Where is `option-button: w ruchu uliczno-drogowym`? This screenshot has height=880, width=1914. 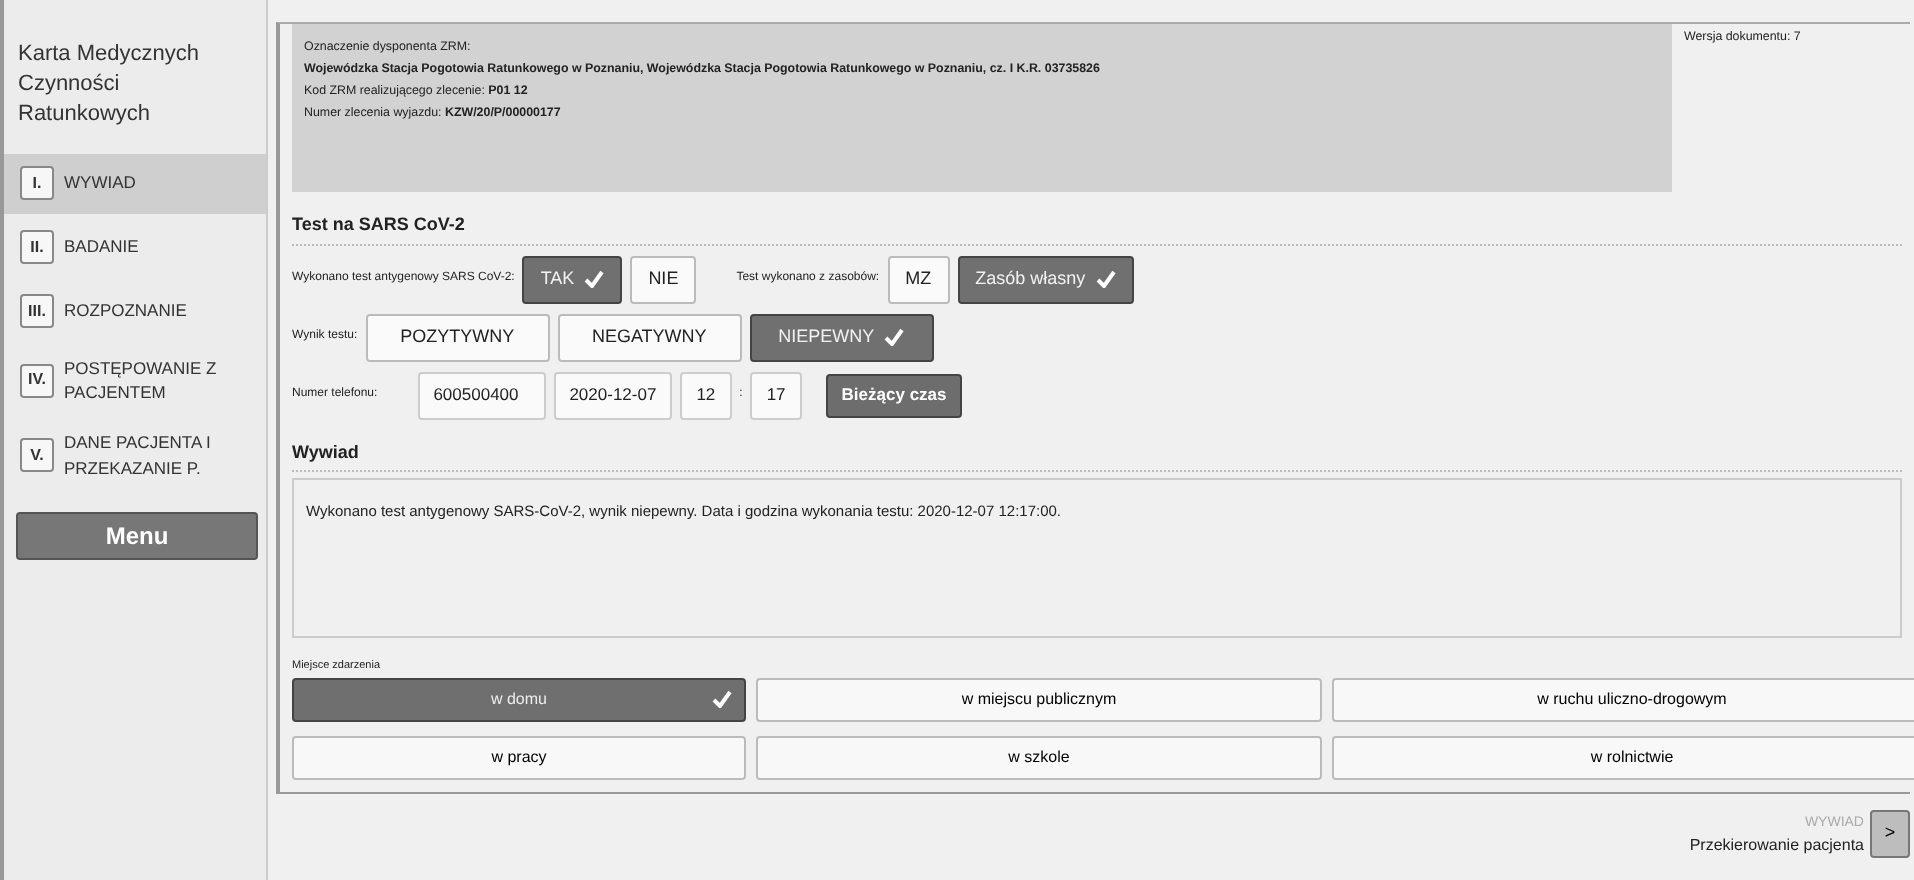 option-button: w ruchu uliczno-drogowym is located at coordinates (1623, 700).